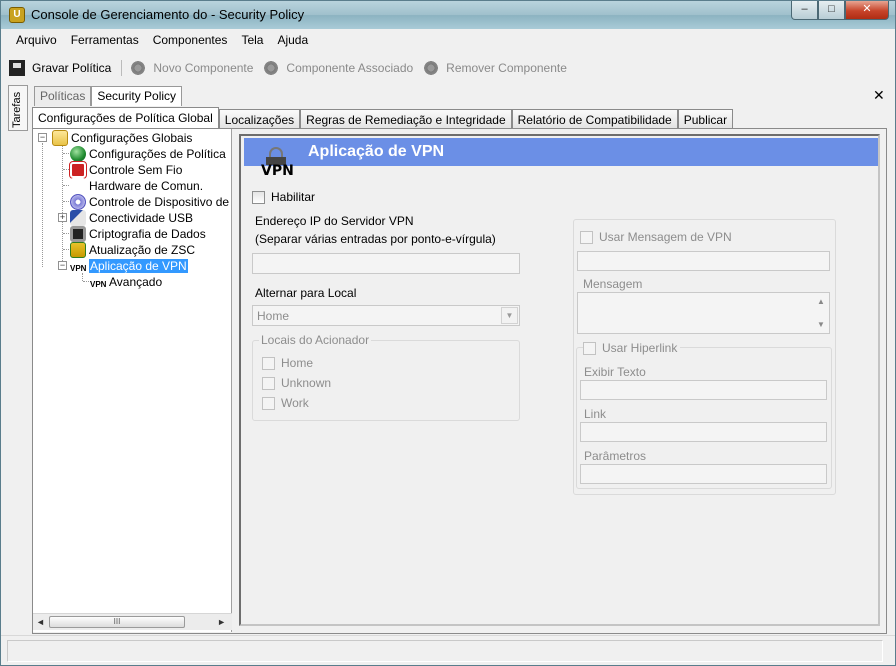 This screenshot has width=896, height=666. I want to click on scroll-right-icon: ►, so click(221, 622).